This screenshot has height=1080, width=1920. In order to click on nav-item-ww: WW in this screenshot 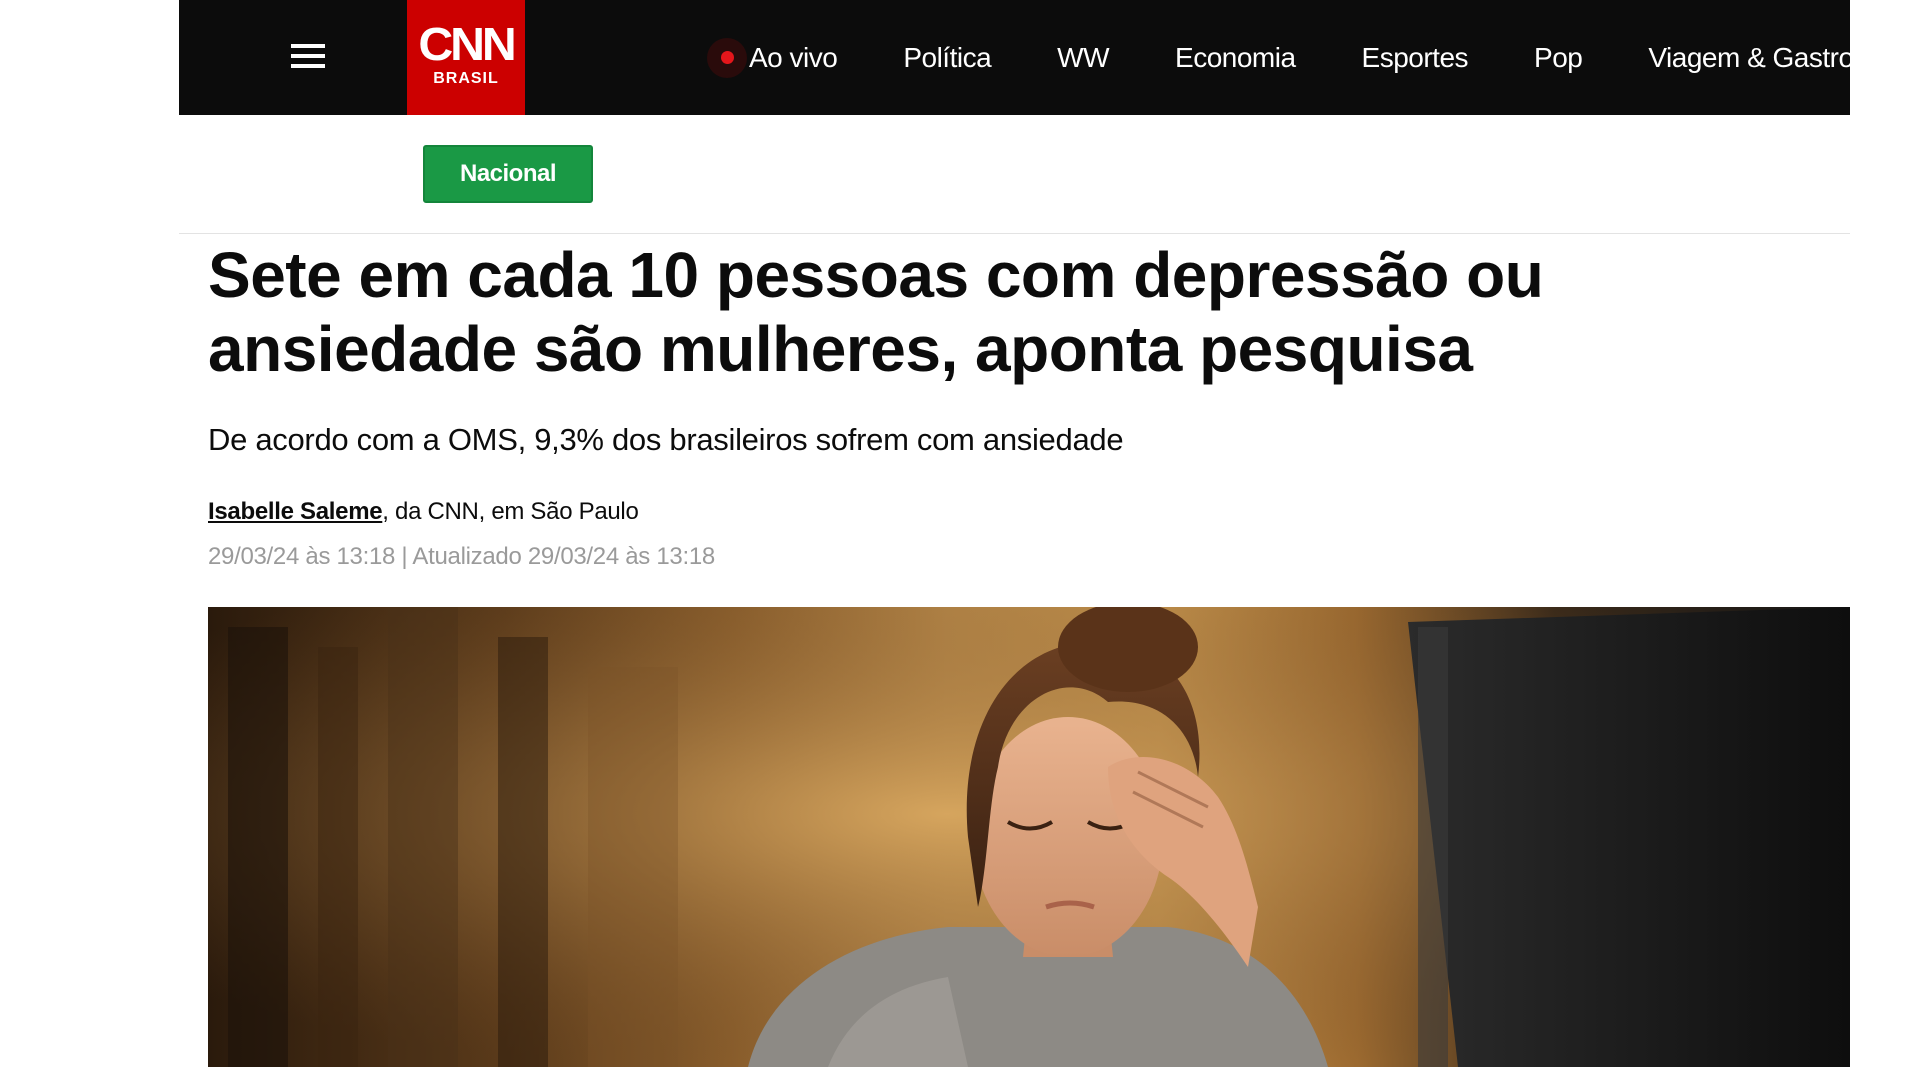, I will do `click(1083, 58)`.